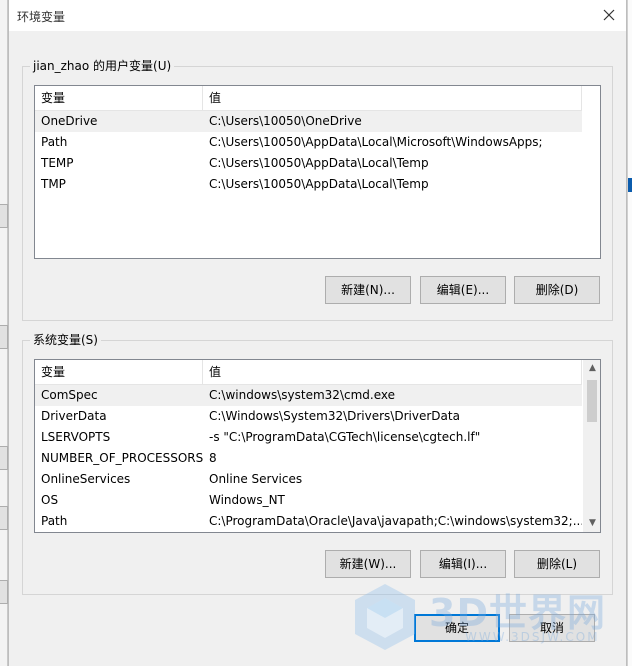 The image size is (632, 666). I want to click on table-row: OS Windows_NT, so click(308, 500).